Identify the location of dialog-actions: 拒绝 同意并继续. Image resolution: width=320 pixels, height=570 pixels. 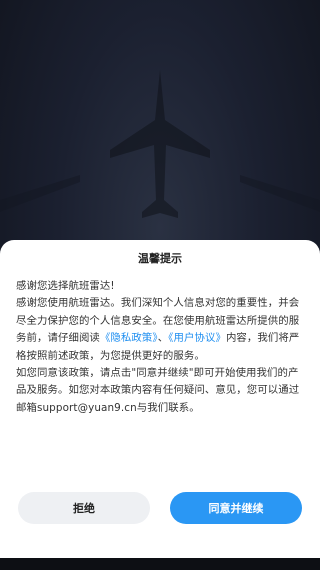
(160, 508).